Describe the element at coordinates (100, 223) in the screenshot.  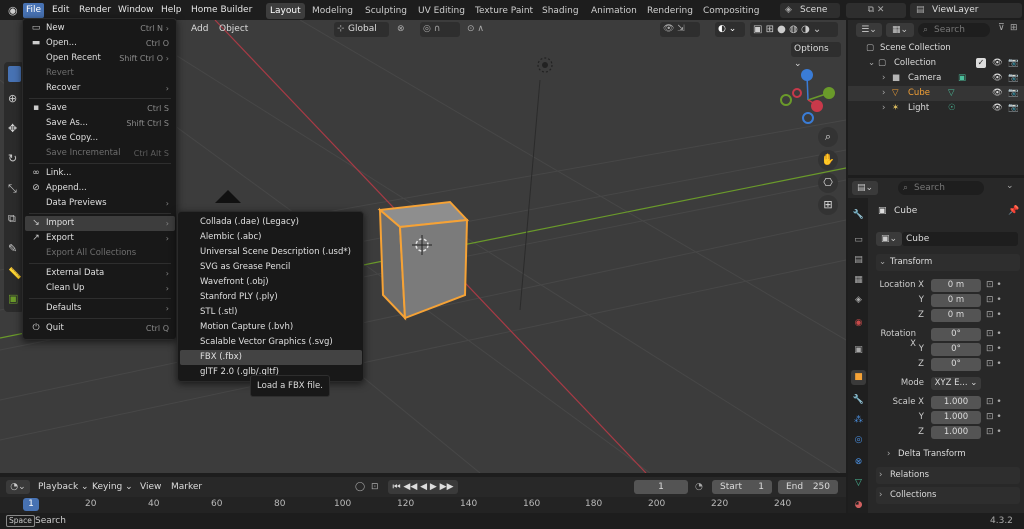
I see `file-import: ↘ Import ›` at that location.